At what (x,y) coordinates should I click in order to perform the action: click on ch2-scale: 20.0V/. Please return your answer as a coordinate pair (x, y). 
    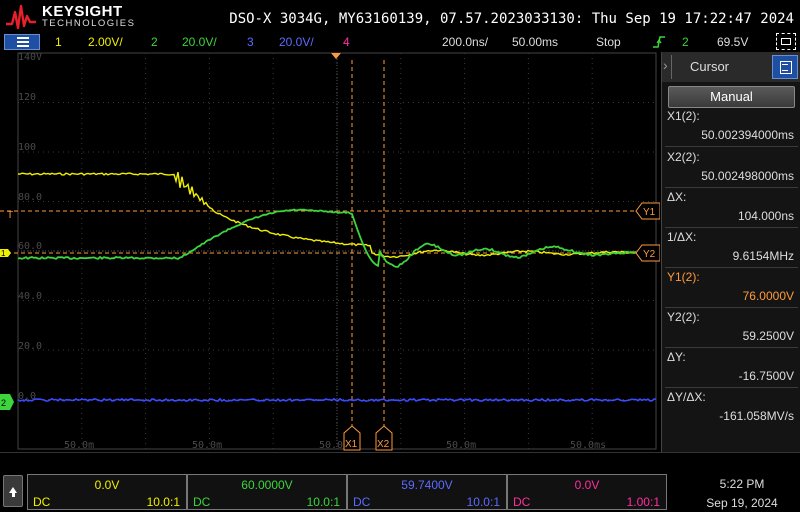
    Looking at the image, I should click on (199, 42).